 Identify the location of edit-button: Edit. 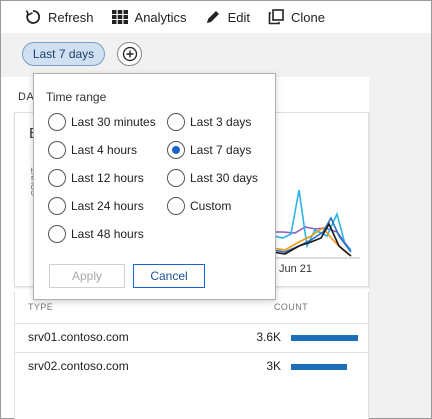
(227, 17).